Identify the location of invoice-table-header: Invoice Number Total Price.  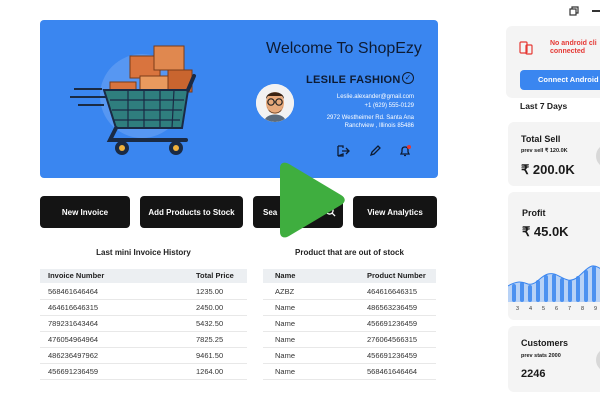
(143, 276).